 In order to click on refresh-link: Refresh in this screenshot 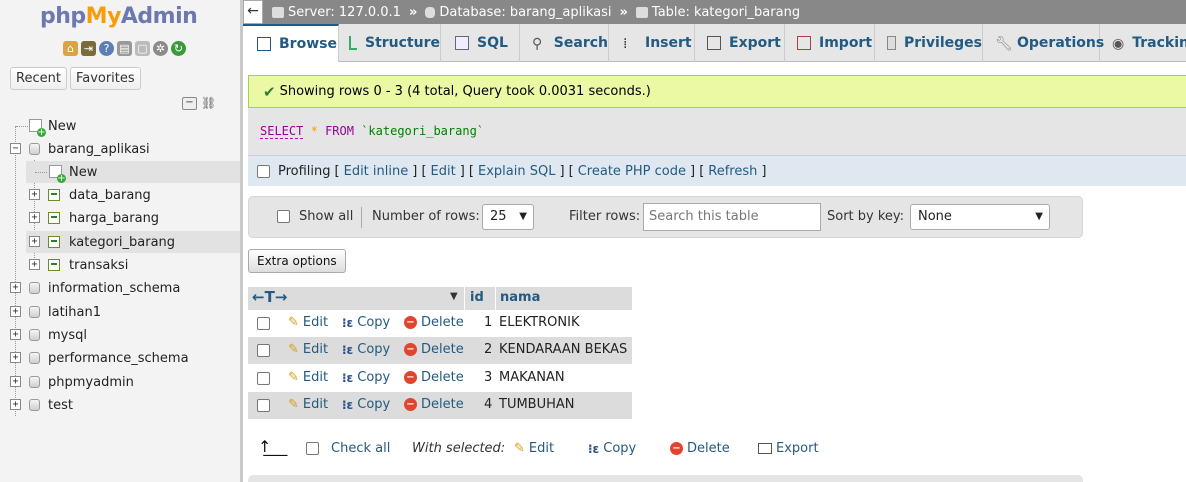, I will do `click(732, 171)`.